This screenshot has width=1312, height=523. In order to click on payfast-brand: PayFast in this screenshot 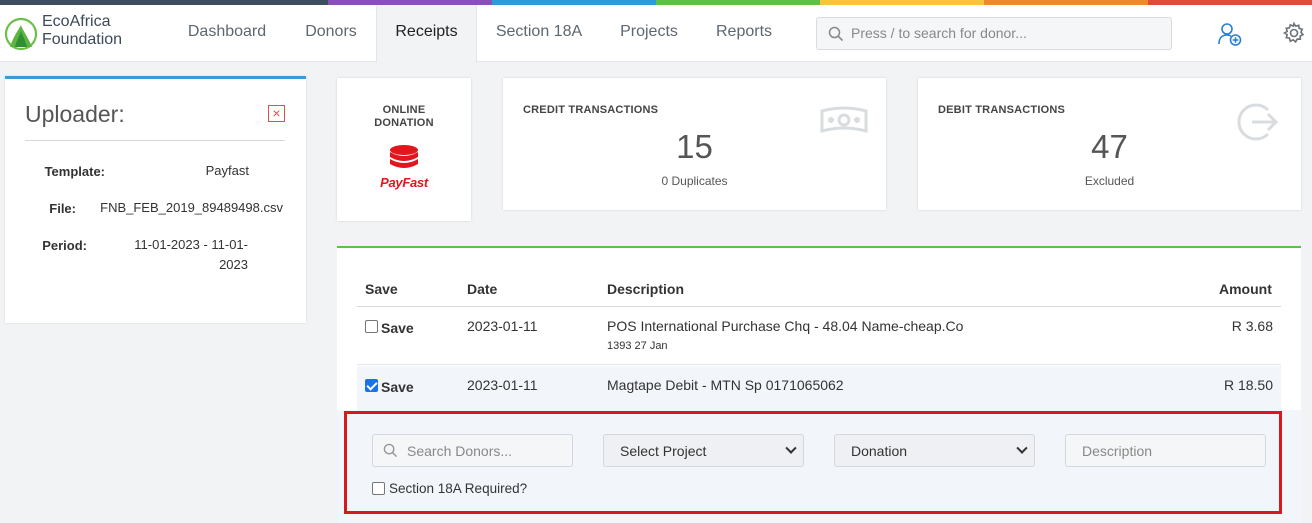, I will do `click(404, 182)`.